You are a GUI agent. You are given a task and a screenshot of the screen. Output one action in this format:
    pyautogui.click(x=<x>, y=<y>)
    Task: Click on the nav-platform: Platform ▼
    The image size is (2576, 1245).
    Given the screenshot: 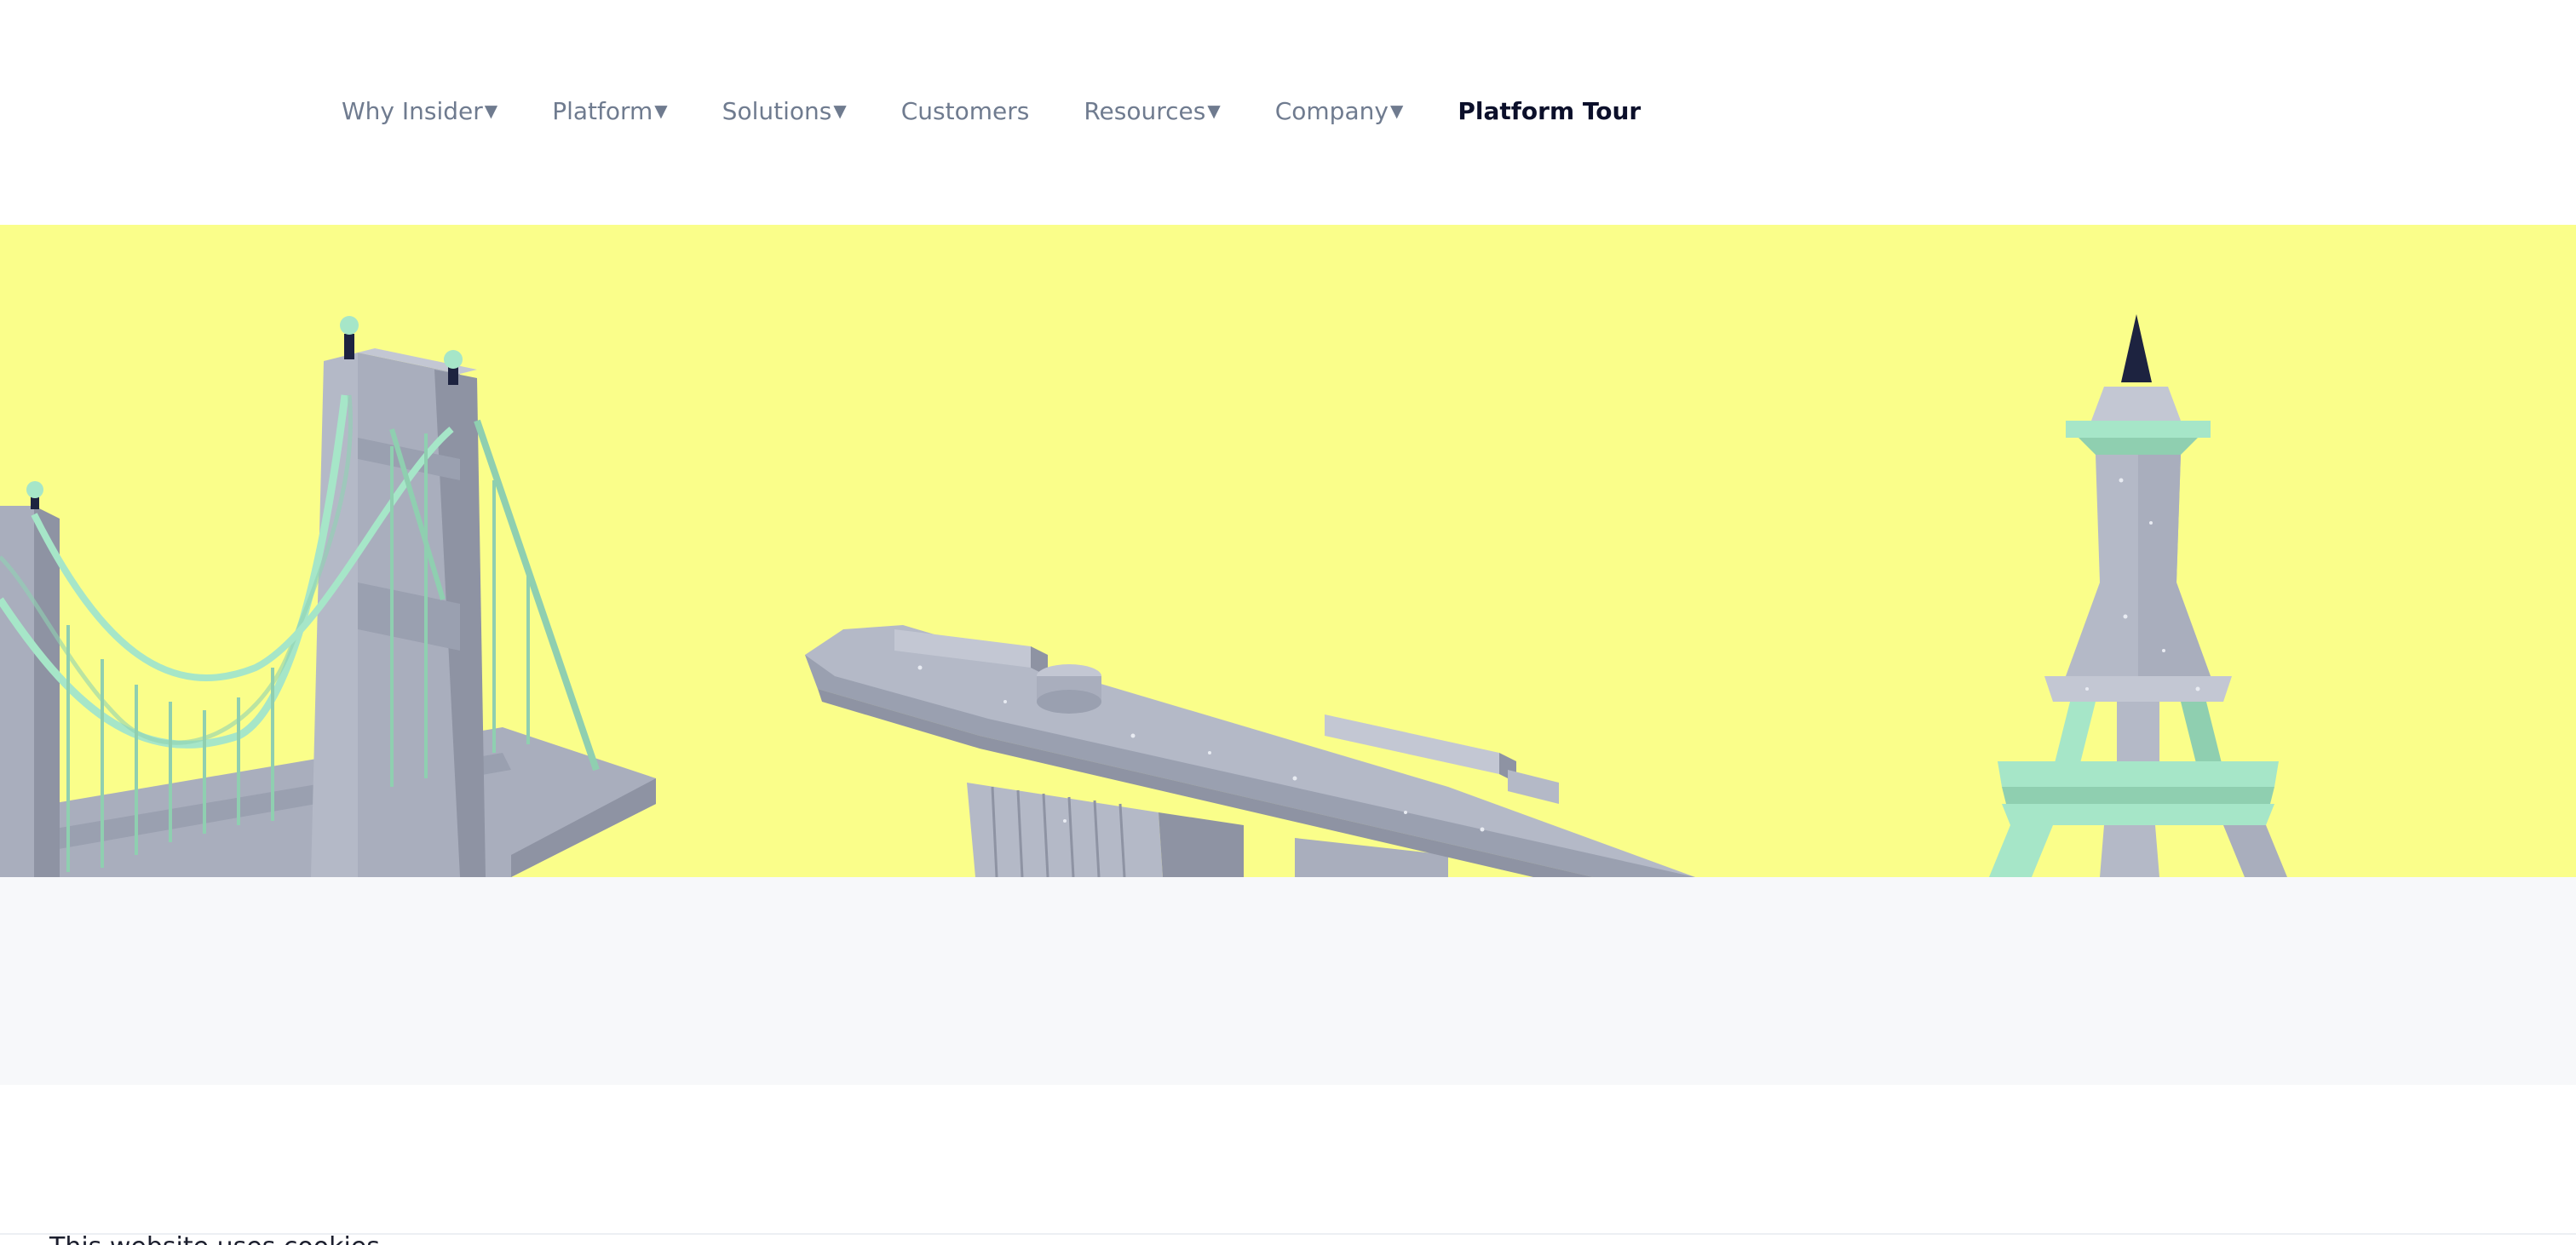 What is the action you would take?
    pyautogui.click(x=610, y=111)
    